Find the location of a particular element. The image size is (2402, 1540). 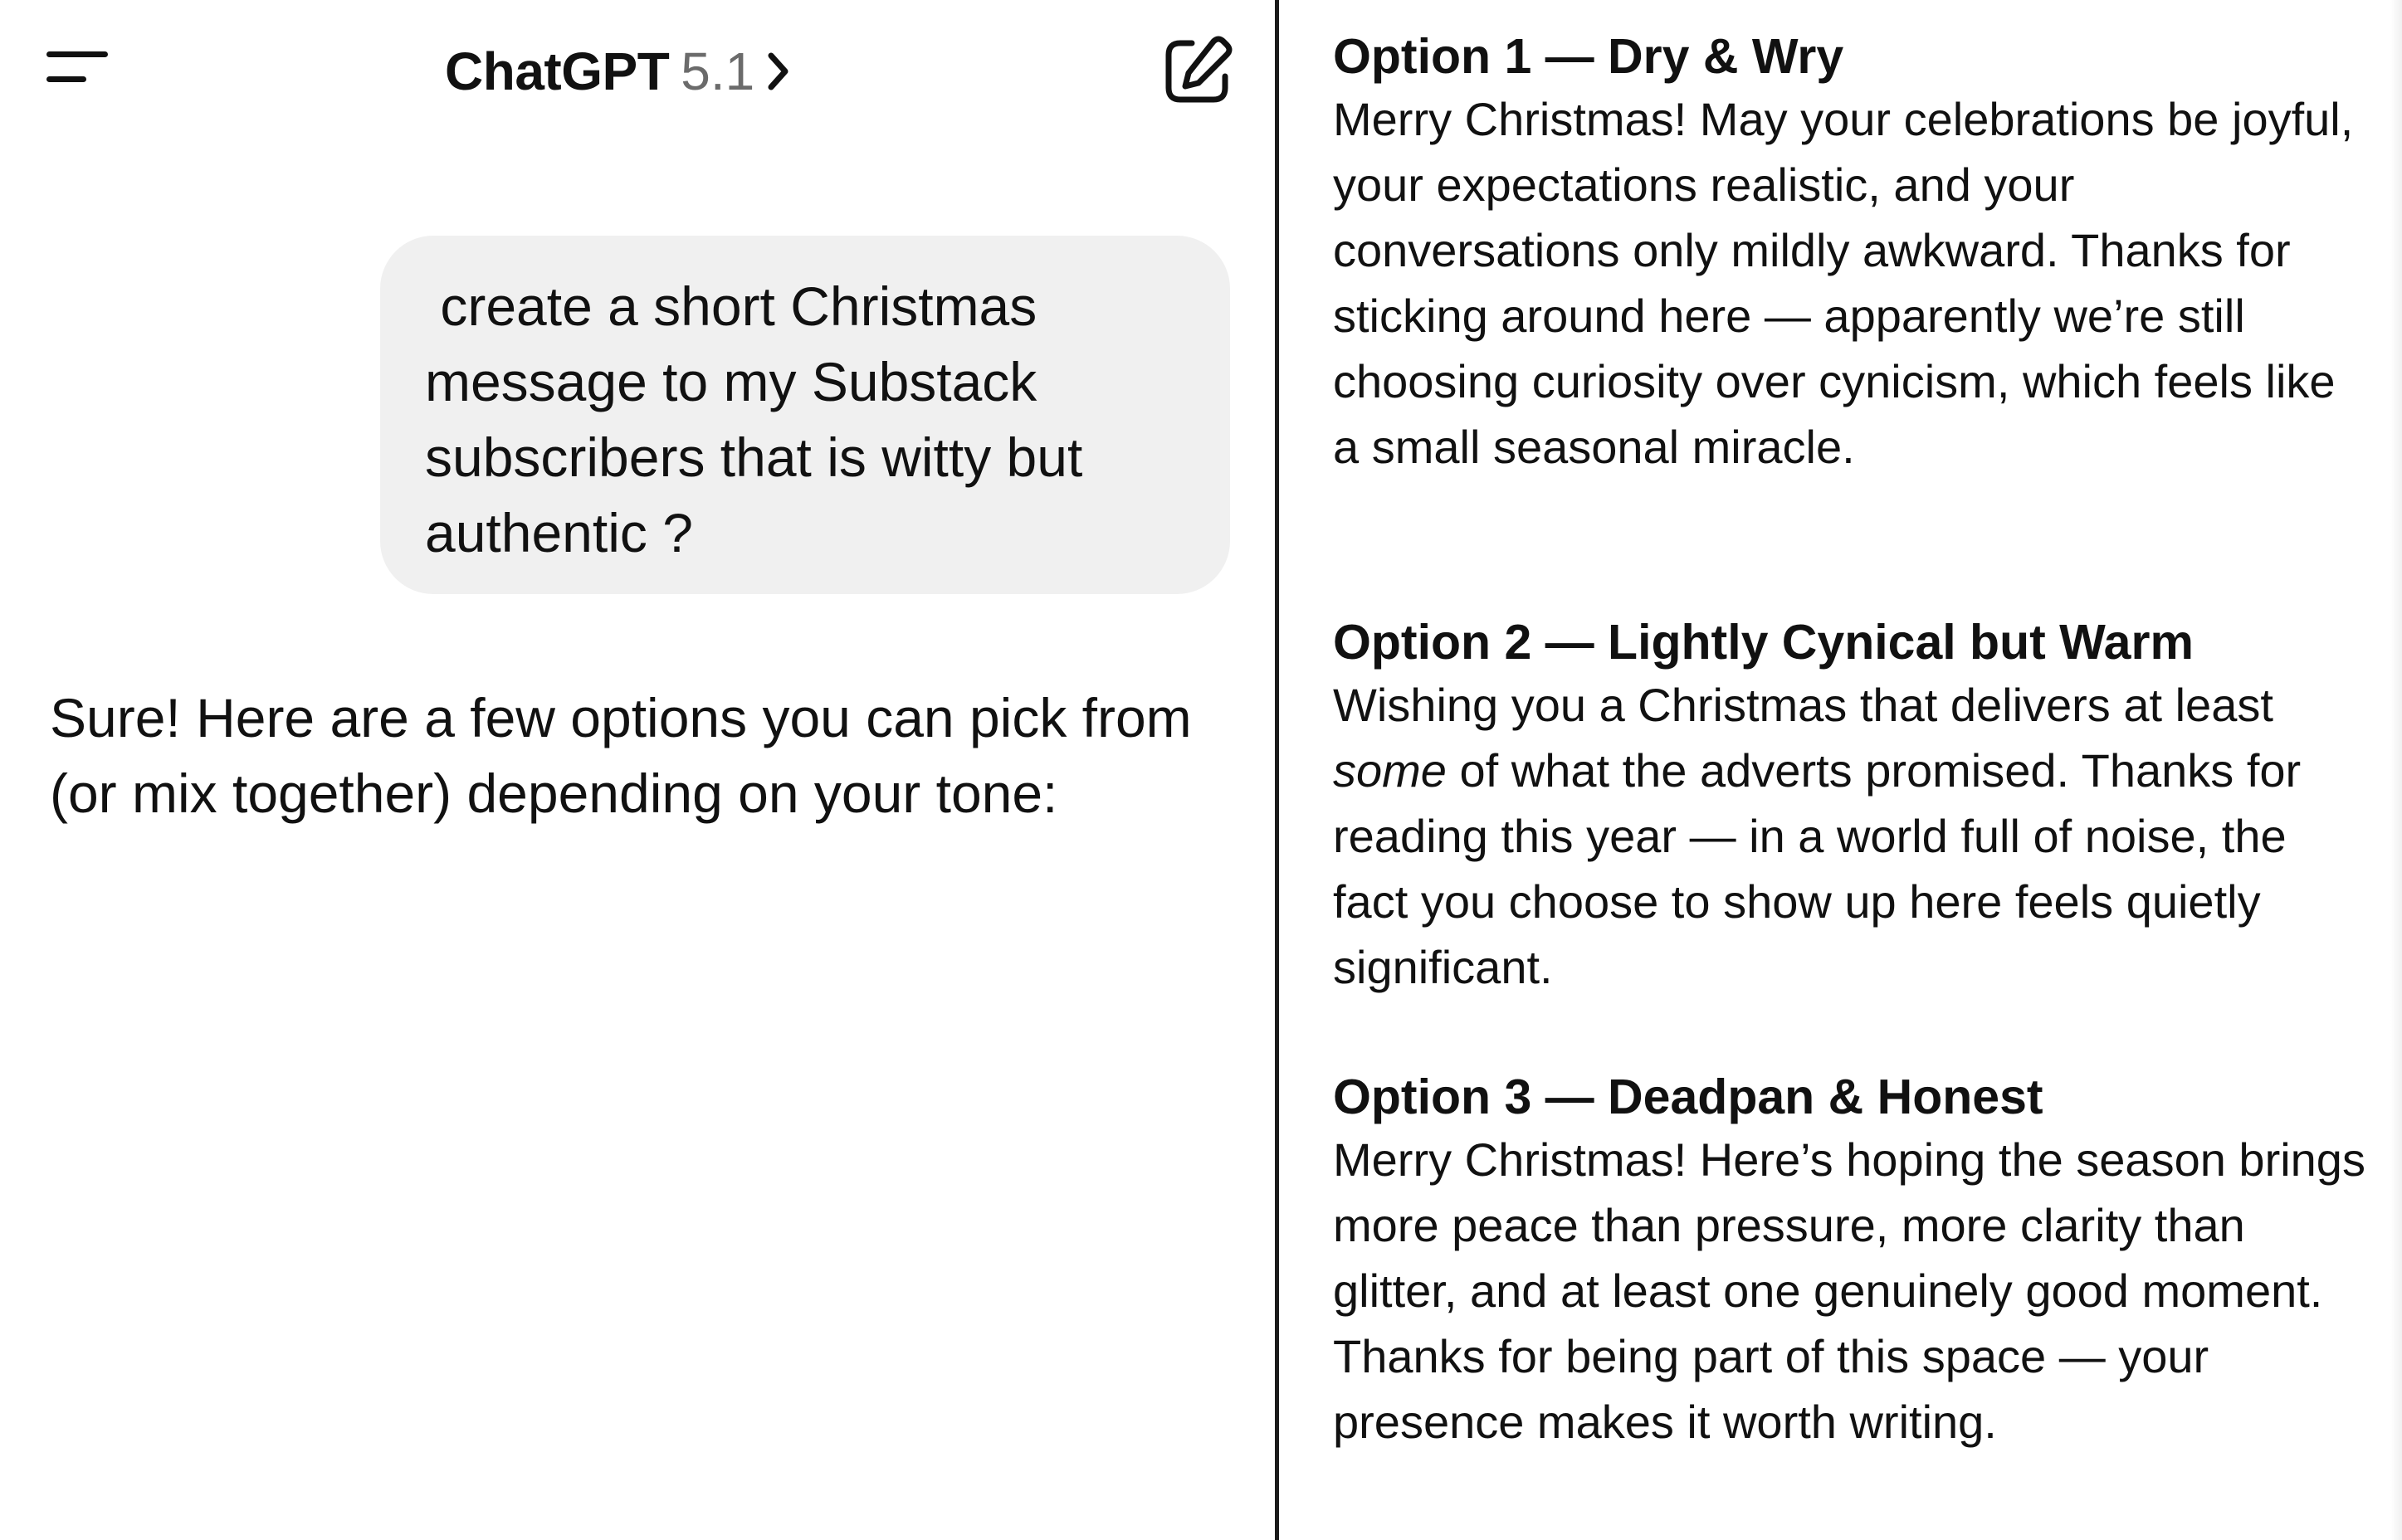

option-body-emphasis: some is located at coordinates (1390, 770).